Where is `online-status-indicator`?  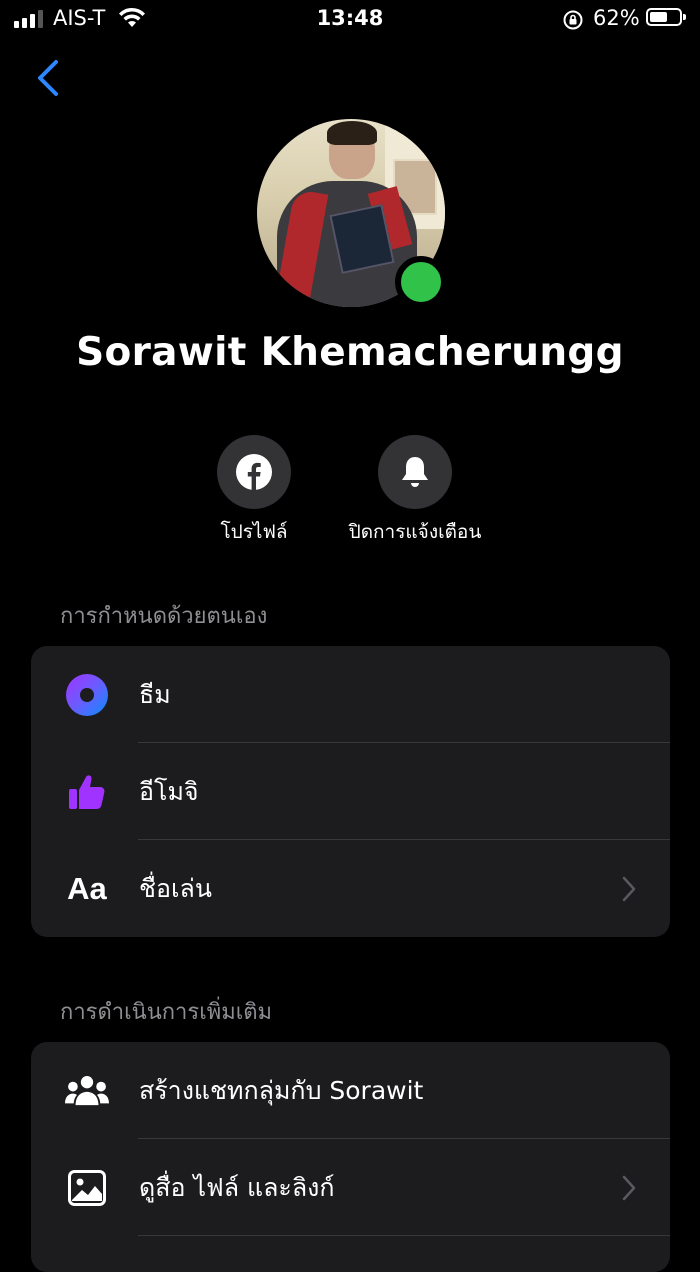 online-status-indicator is located at coordinates (421, 282).